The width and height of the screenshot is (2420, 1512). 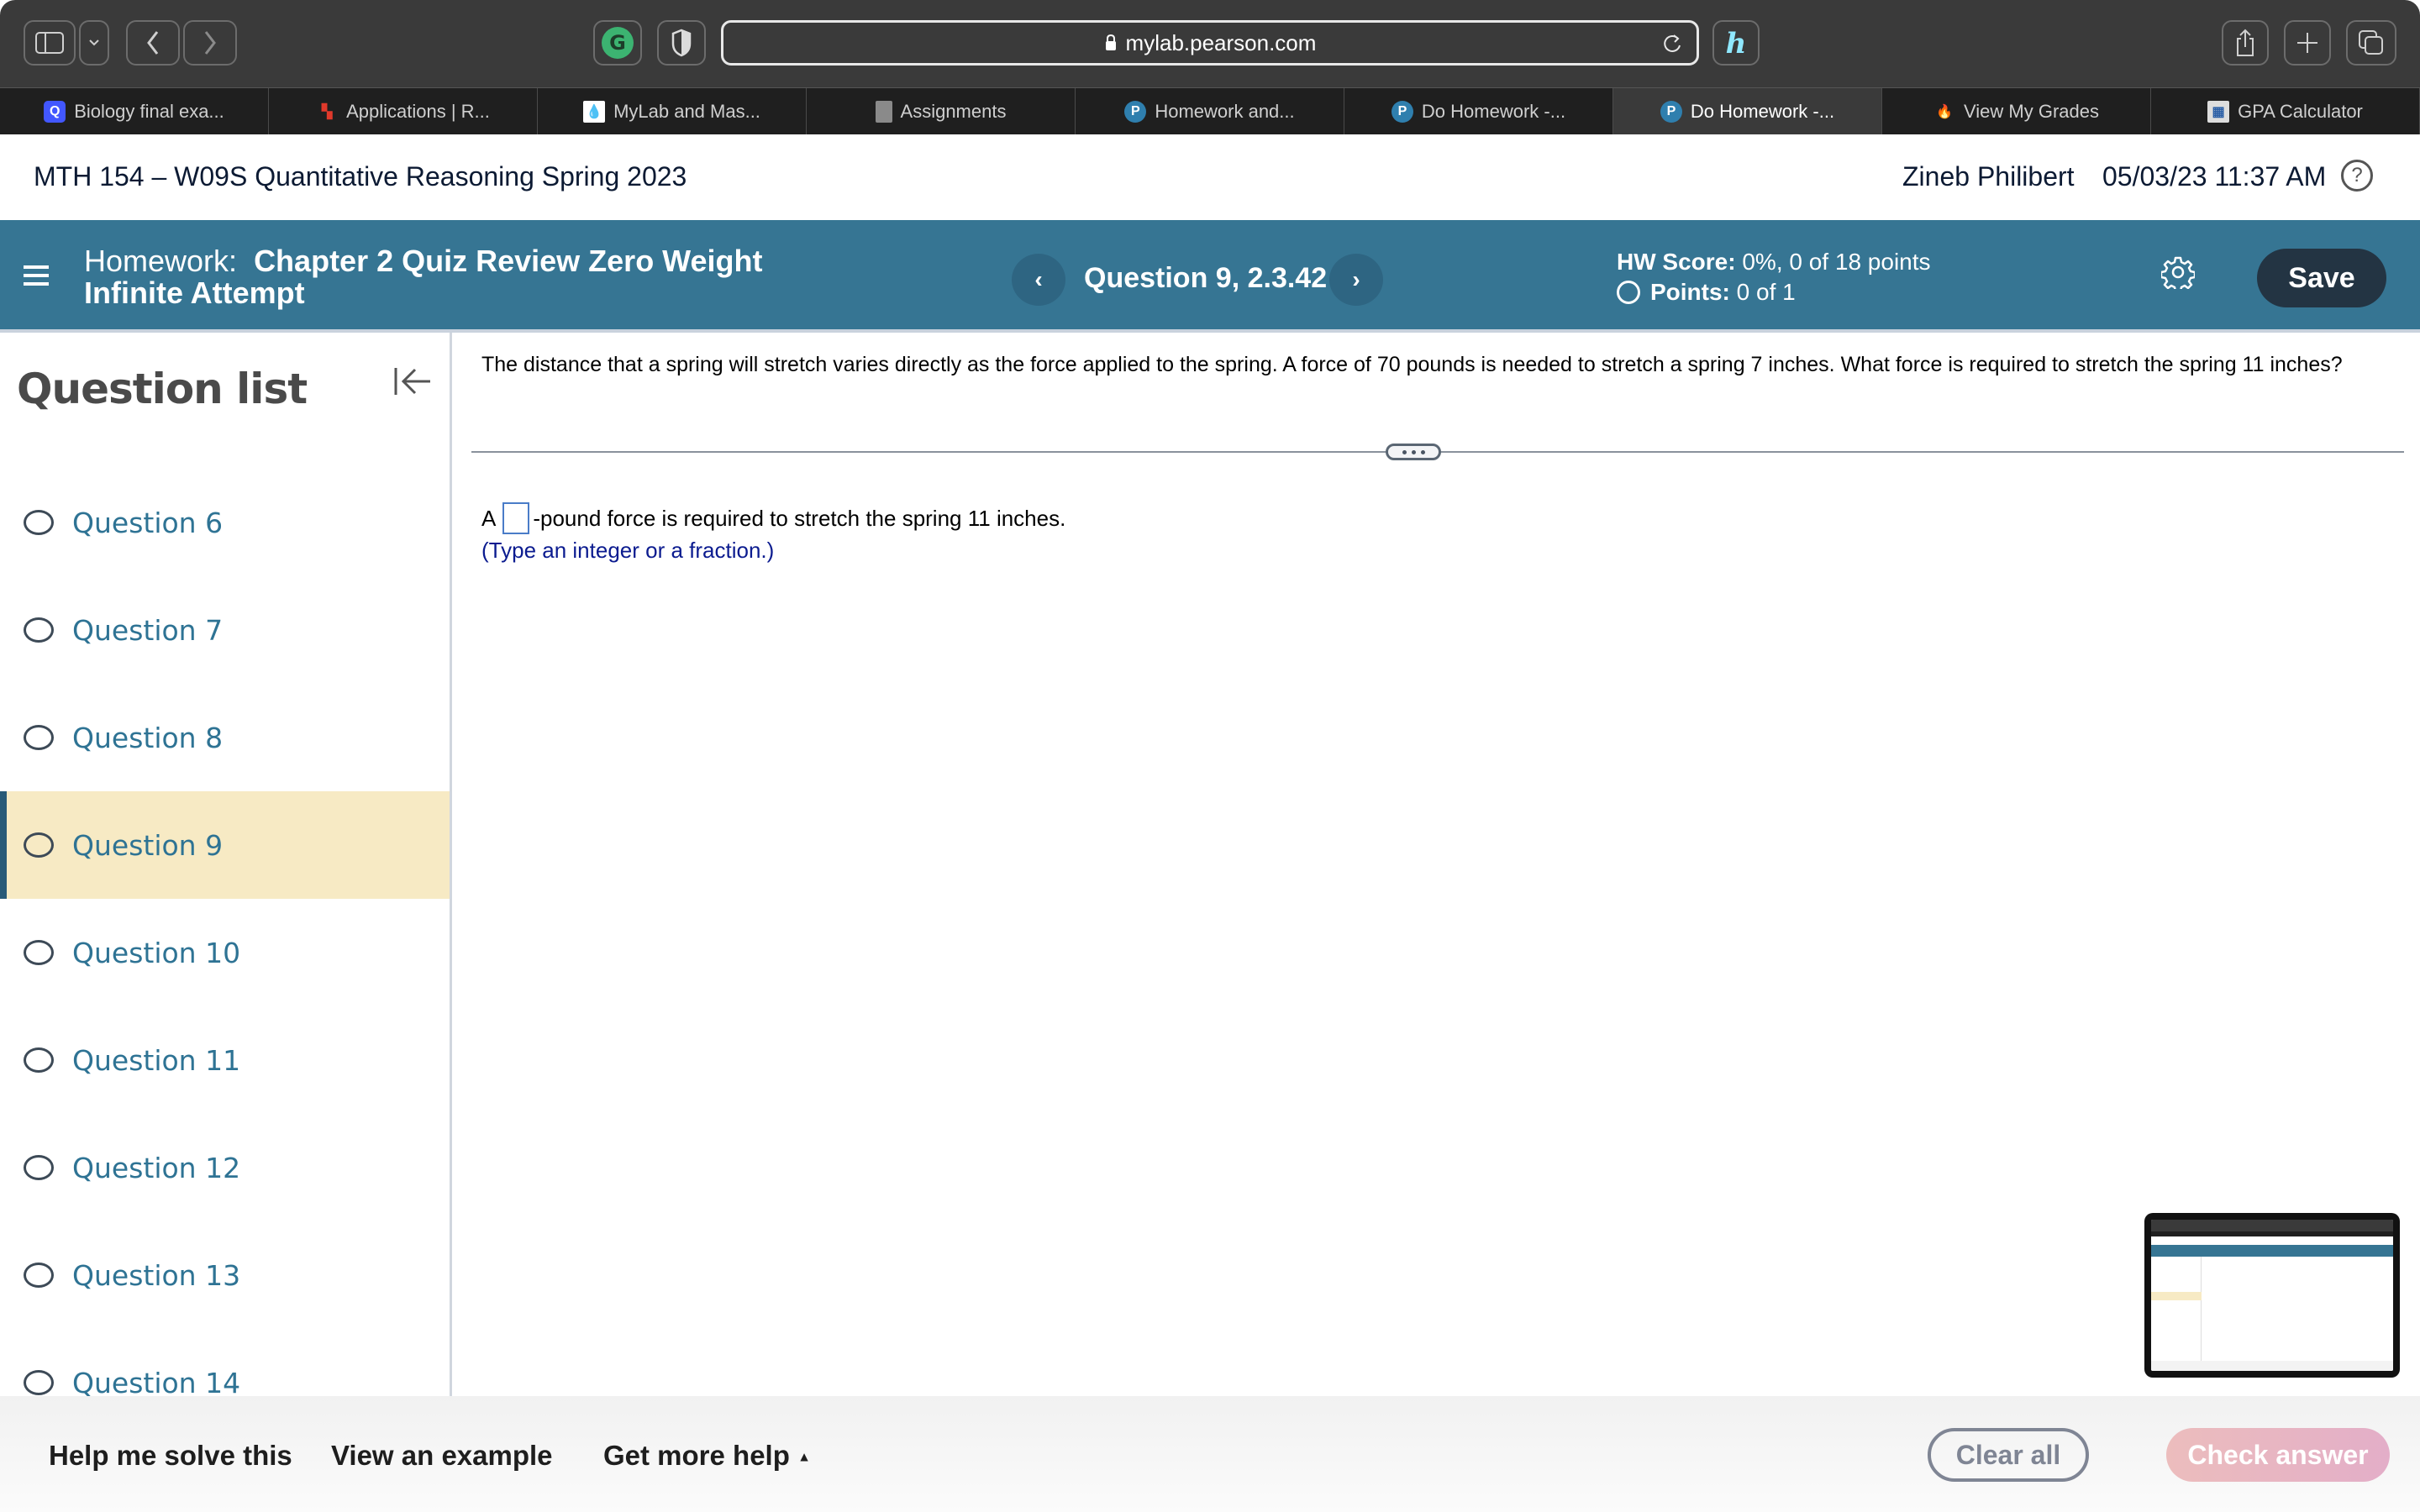 I want to click on tab-group-dropdown, so click(x=94, y=43).